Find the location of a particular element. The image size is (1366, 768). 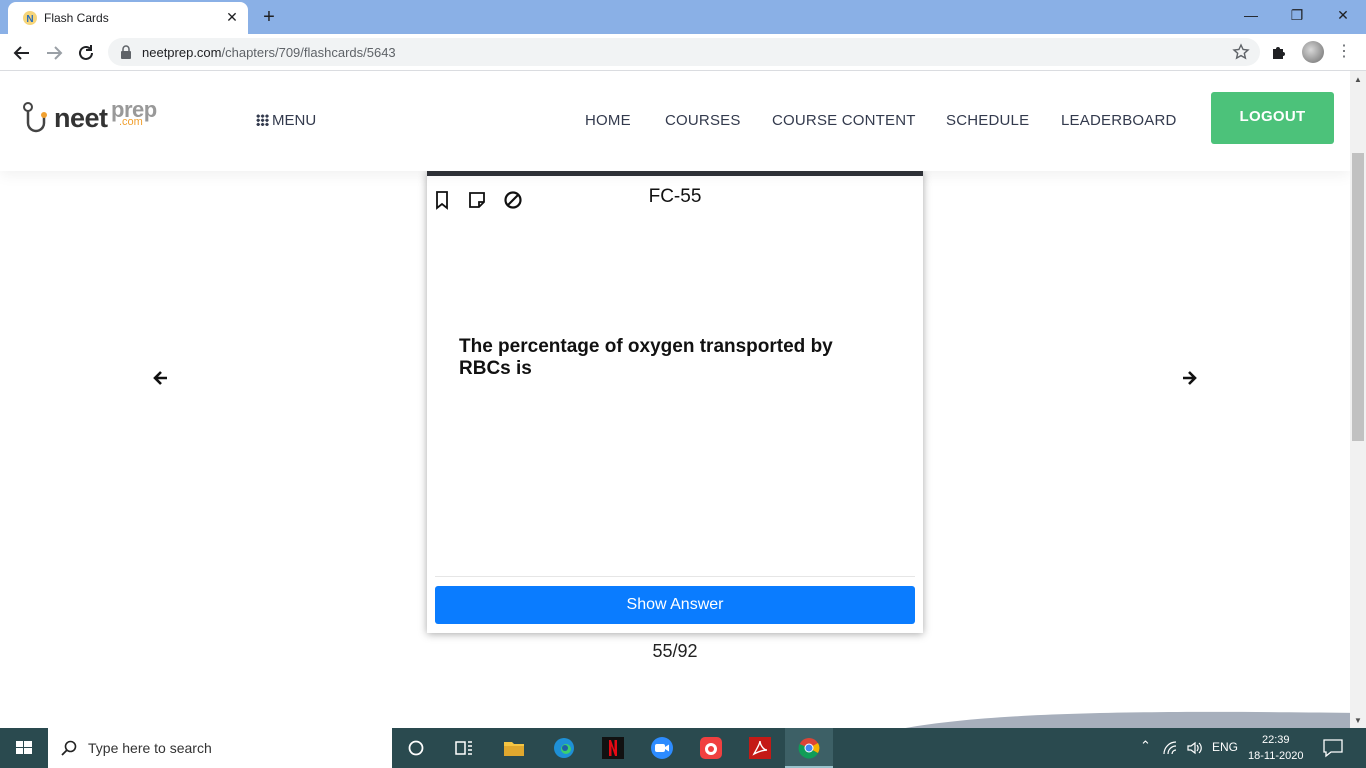

card-divider is located at coordinates (675, 576).